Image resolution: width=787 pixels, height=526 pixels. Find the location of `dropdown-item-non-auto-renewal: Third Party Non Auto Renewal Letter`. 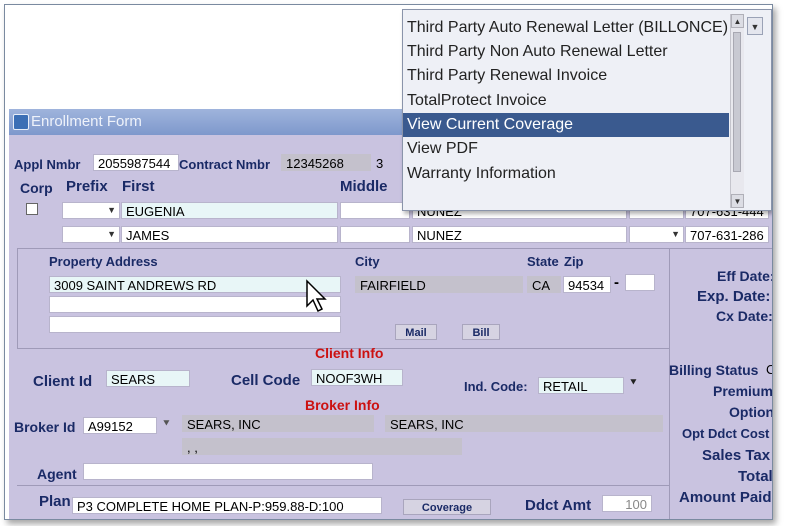

dropdown-item-non-auto-renewal: Third Party Non Auto Renewal Letter is located at coordinates (566, 52).